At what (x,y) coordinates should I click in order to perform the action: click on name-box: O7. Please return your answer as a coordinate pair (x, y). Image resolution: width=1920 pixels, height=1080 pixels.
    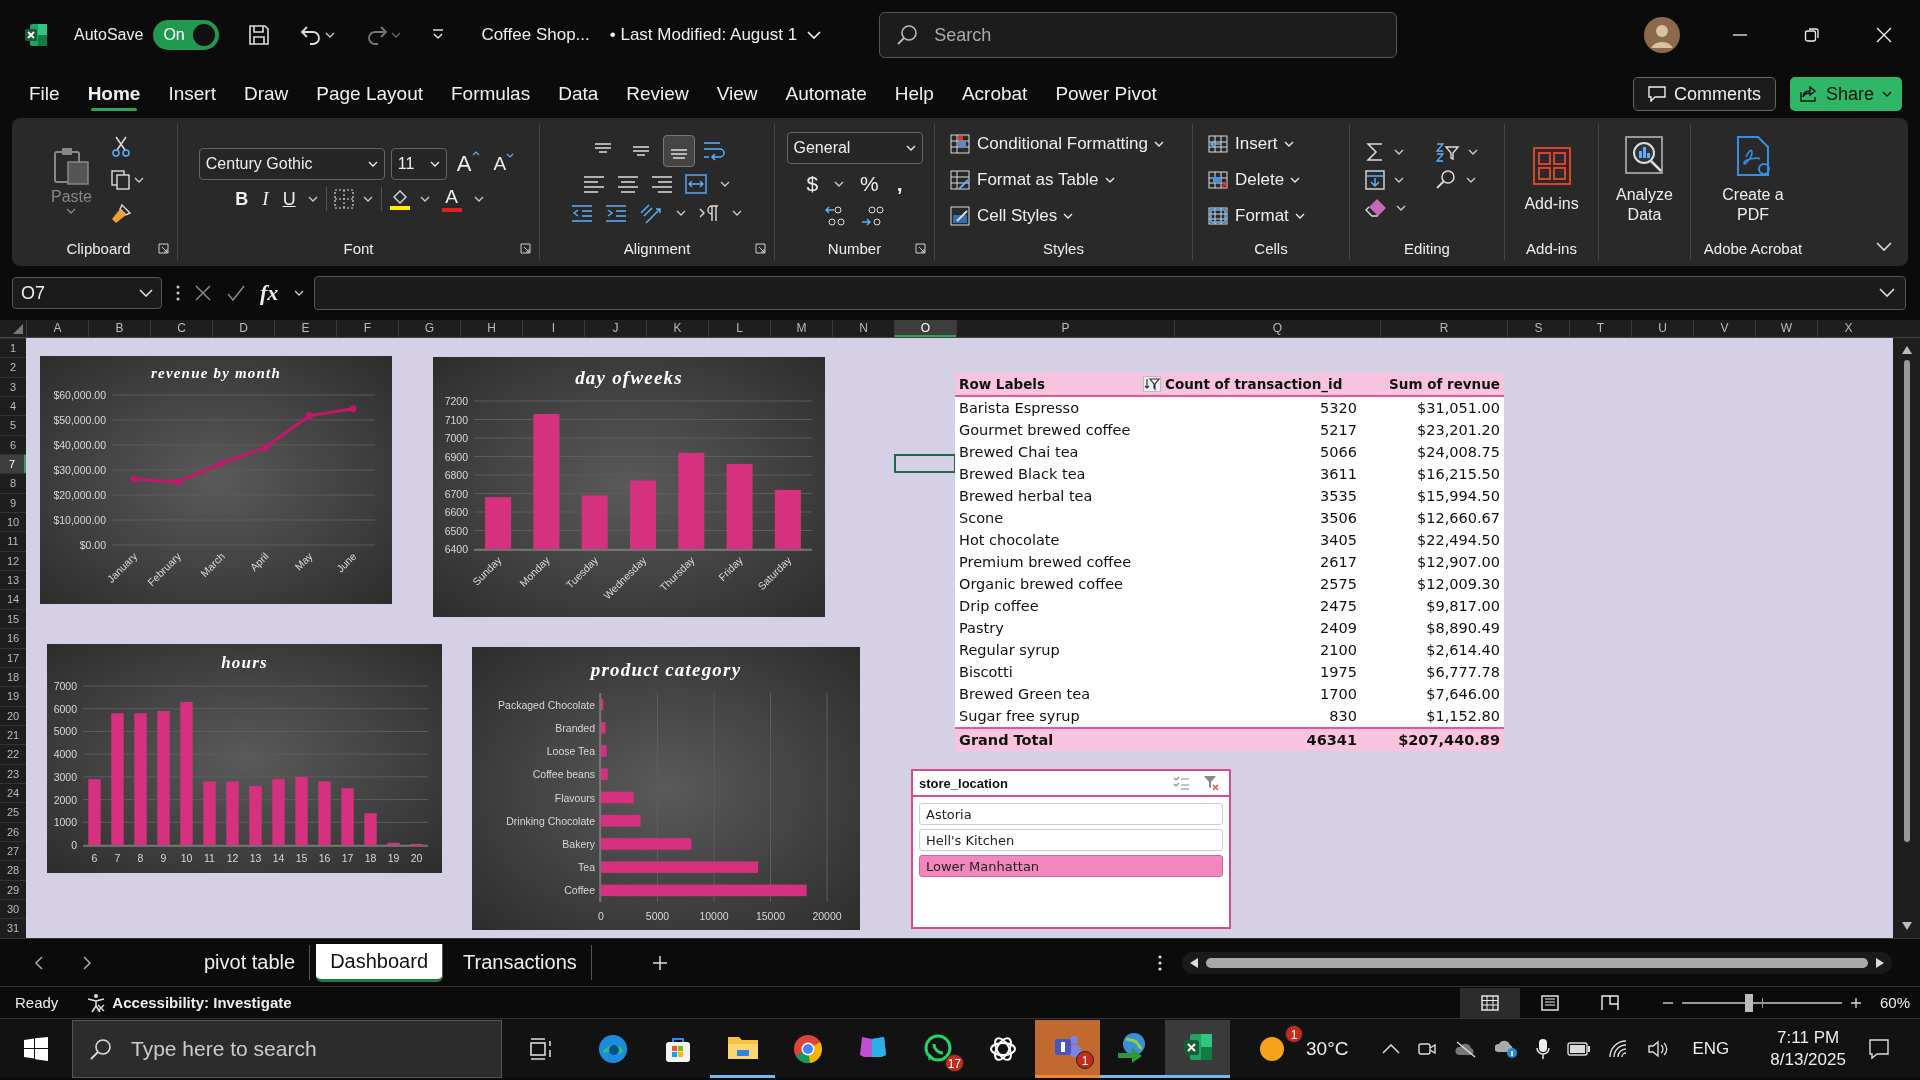
    Looking at the image, I should click on (87, 293).